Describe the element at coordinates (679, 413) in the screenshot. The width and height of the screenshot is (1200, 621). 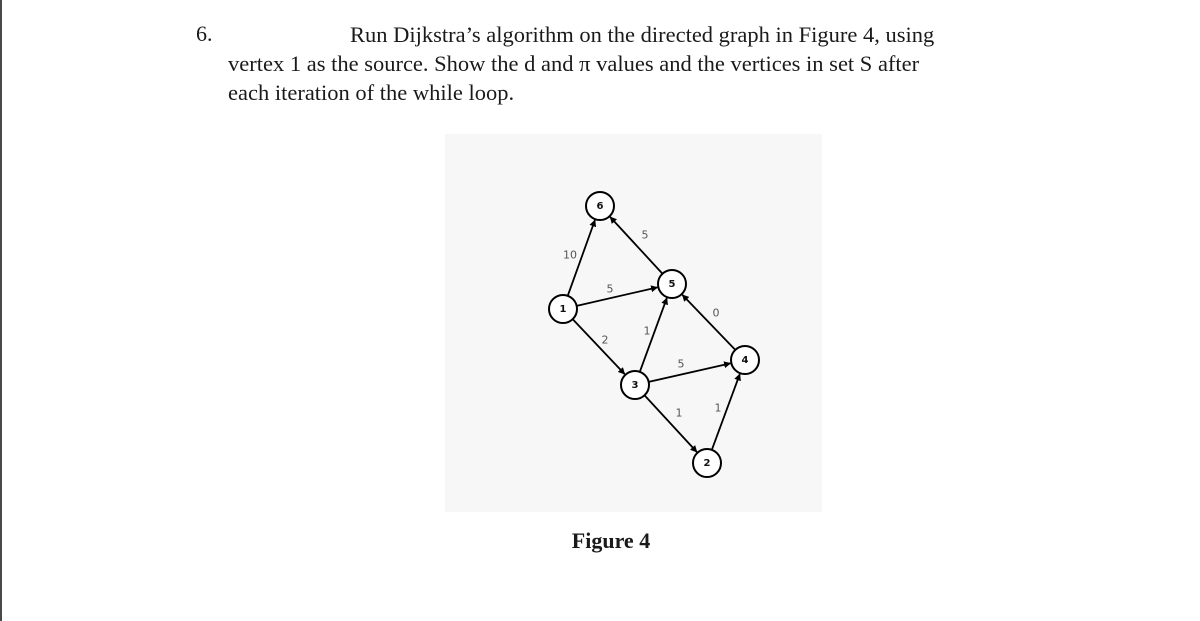
I see `edge-weight-3-2: 1` at that location.